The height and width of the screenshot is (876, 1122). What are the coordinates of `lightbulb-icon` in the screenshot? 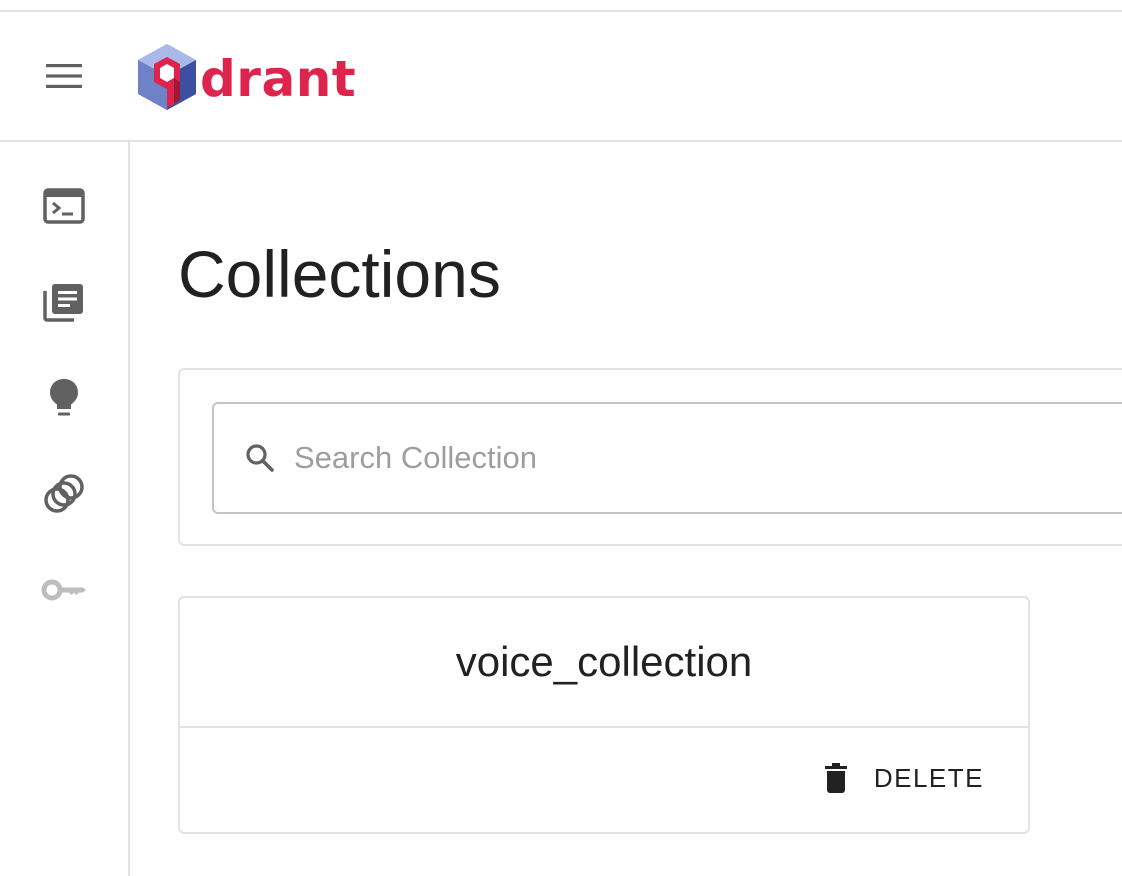 It's located at (64, 397).